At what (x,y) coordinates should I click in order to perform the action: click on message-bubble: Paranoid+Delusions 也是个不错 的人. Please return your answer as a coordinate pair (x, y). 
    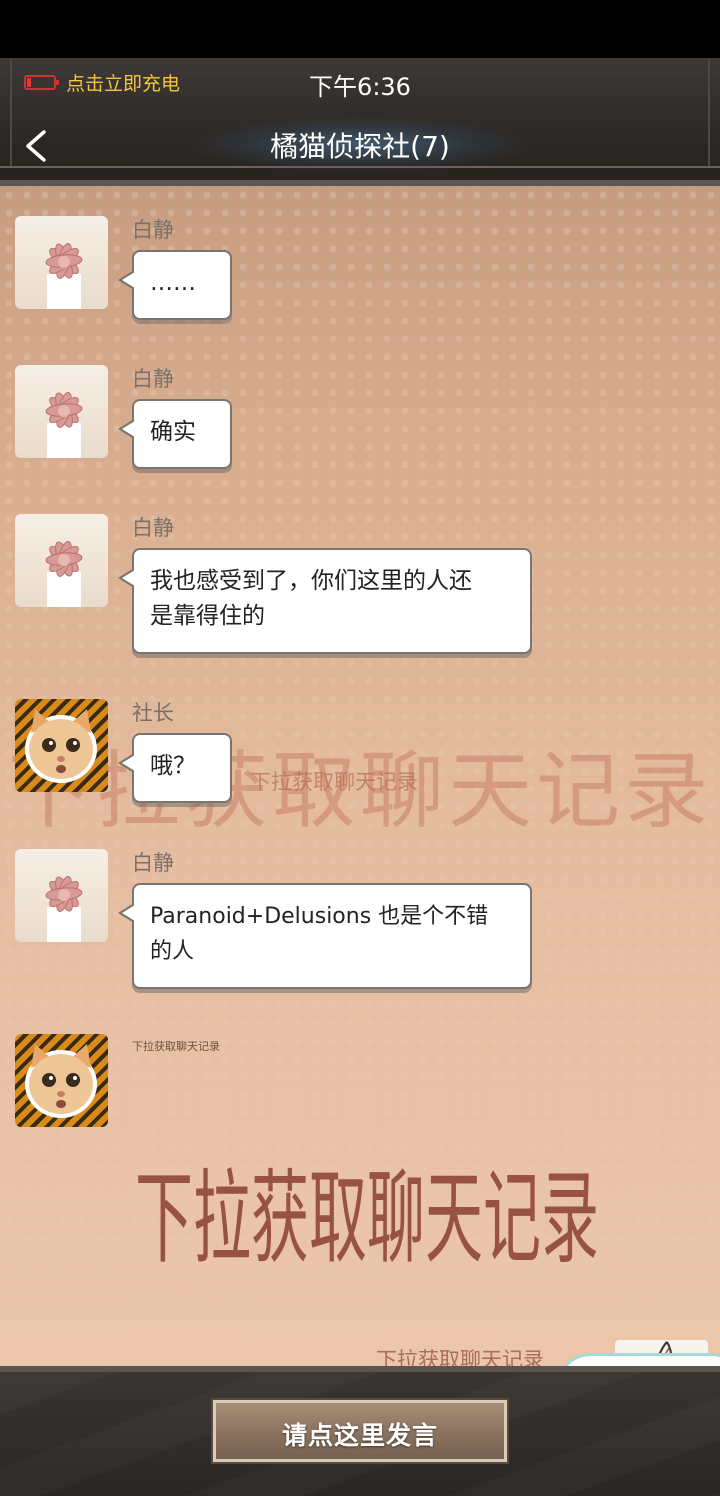
    Looking at the image, I should click on (325, 936).